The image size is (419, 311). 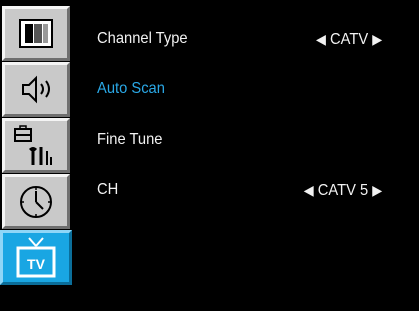 What do you see at coordinates (245, 39) in the screenshot?
I see `menu-item-channel-type: Channel Type ◀ CATV ▶` at bounding box center [245, 39].